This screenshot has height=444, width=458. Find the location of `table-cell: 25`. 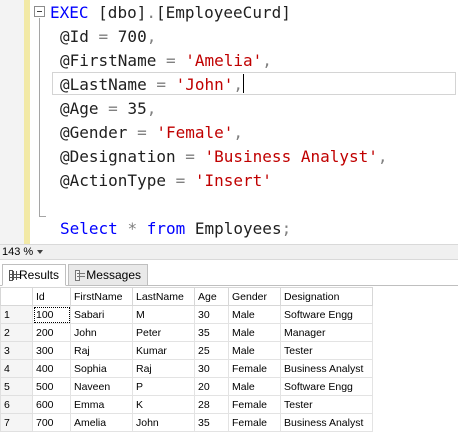

table-cell: 25 is located at coordinates (211, 350).